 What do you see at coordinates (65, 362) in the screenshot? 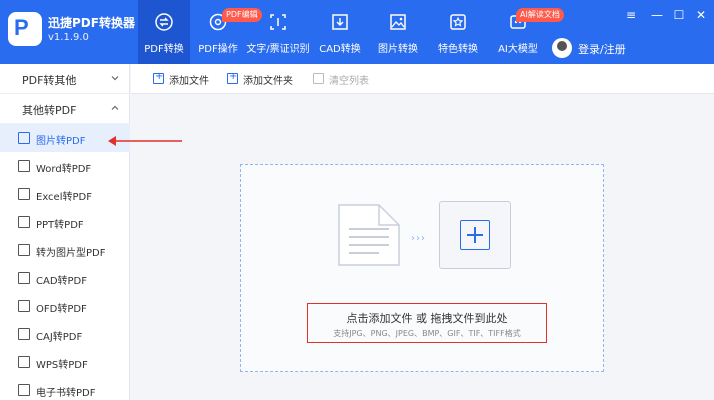
I see `sidebar-item-wps-to-pdf: WPS转PDF` at bounding box center [65, 362].